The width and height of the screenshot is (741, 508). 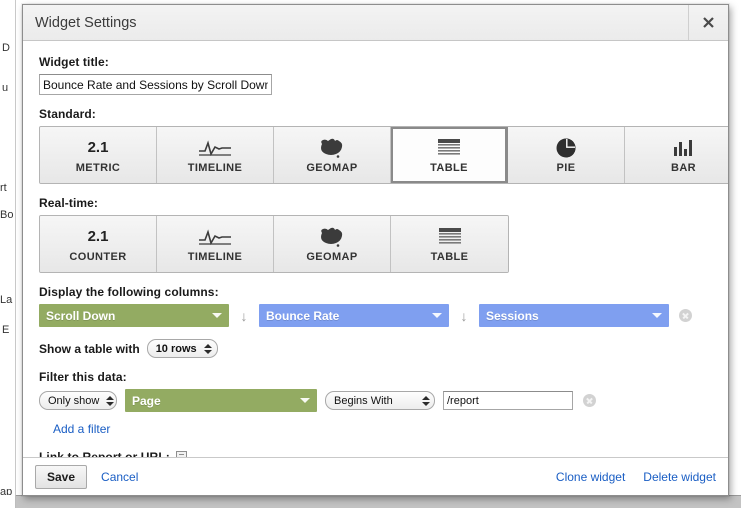 I want to click on standard-option-bar: BAR, so click(x=676, y=155).